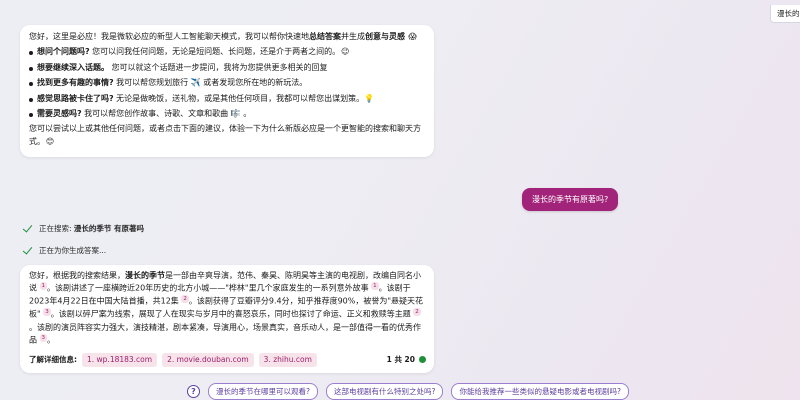 The height and width of the screenshot is (400, 800). Describe the element at coordinates (227, 68) in the screenshot. I see `list-item: 想要继续深入话题。 您可以就这个话题进一步提问，我将为您提供更多相关的回复` at that location.